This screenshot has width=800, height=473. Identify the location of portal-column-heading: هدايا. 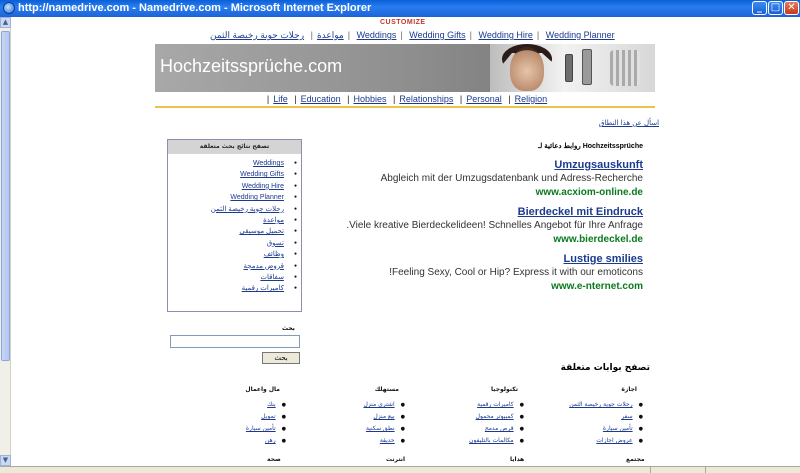
(517, 459).